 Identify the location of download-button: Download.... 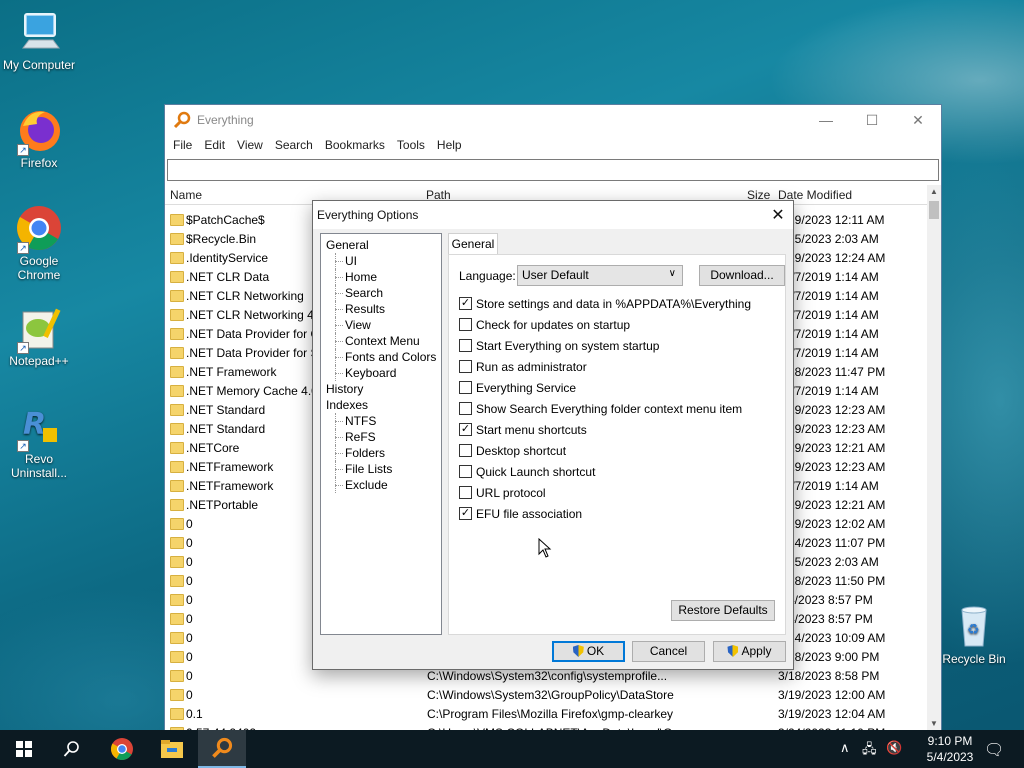
(742, 275).